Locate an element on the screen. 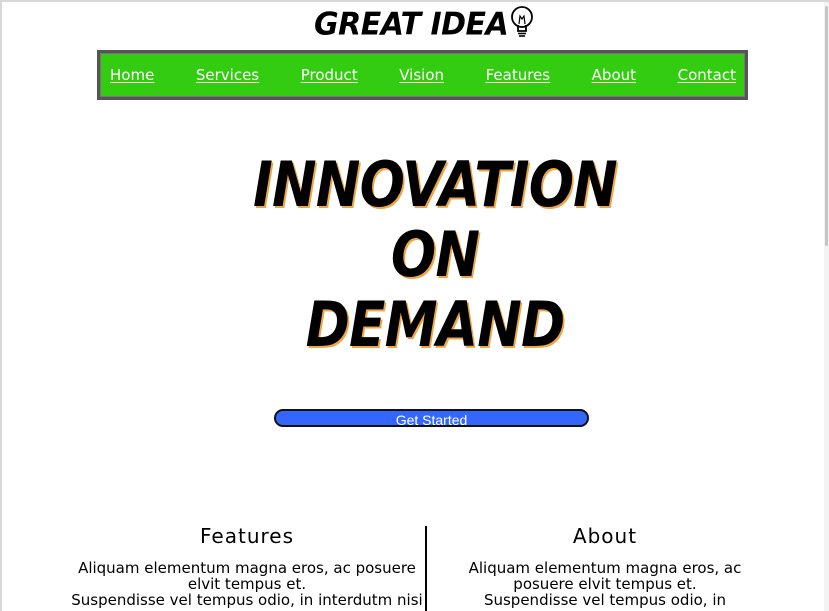 The width and height of the screenshot is (829, 611). nav-about: About is located at coordinates (614, 75).